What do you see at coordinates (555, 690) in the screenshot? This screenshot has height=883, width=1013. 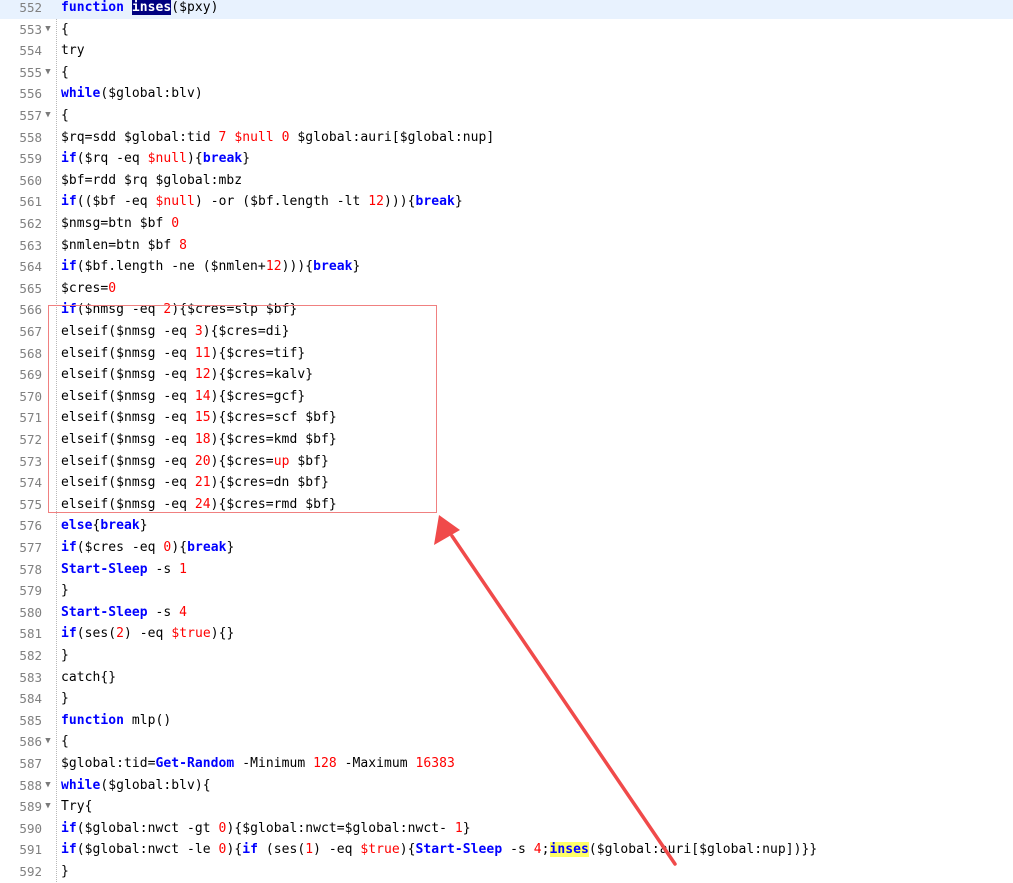 I see `arrow-annotation` at bounding box center [555, 690].